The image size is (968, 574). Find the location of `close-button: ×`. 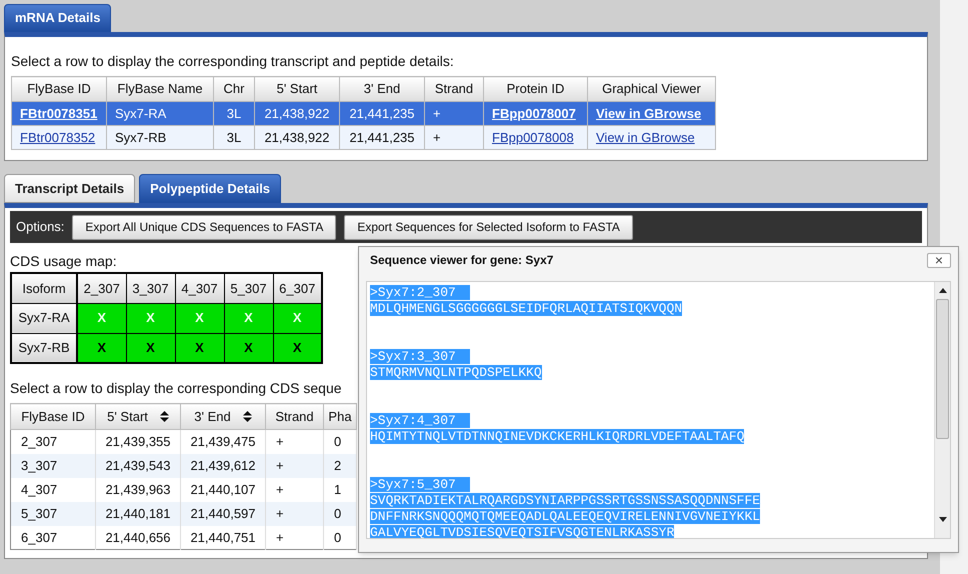

close-button: × is located at coordinates (939, 260).